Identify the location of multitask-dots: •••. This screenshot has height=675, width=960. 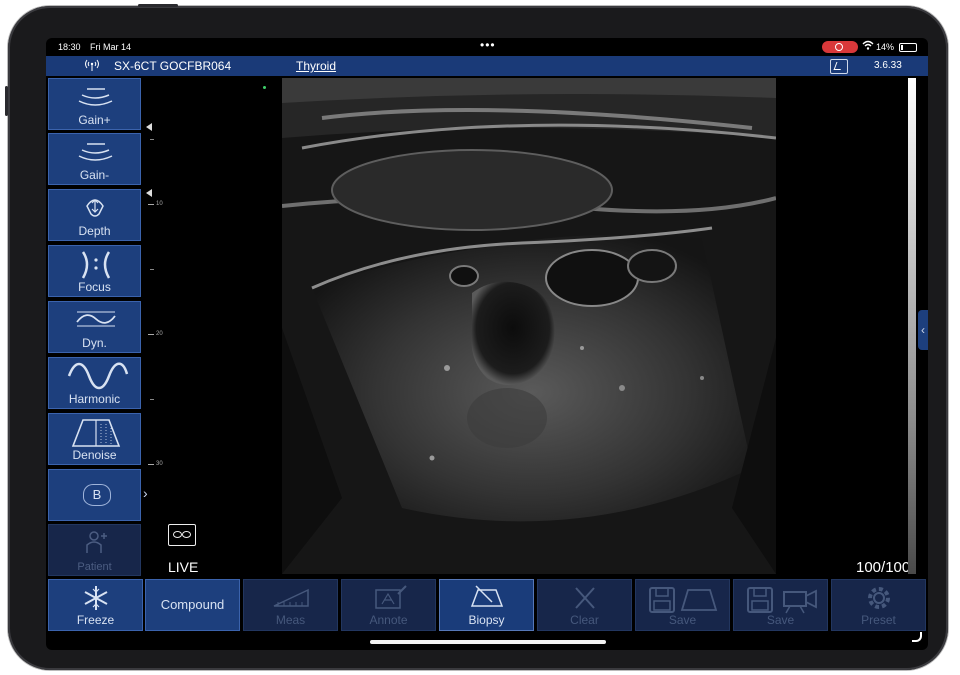
(488, 45).